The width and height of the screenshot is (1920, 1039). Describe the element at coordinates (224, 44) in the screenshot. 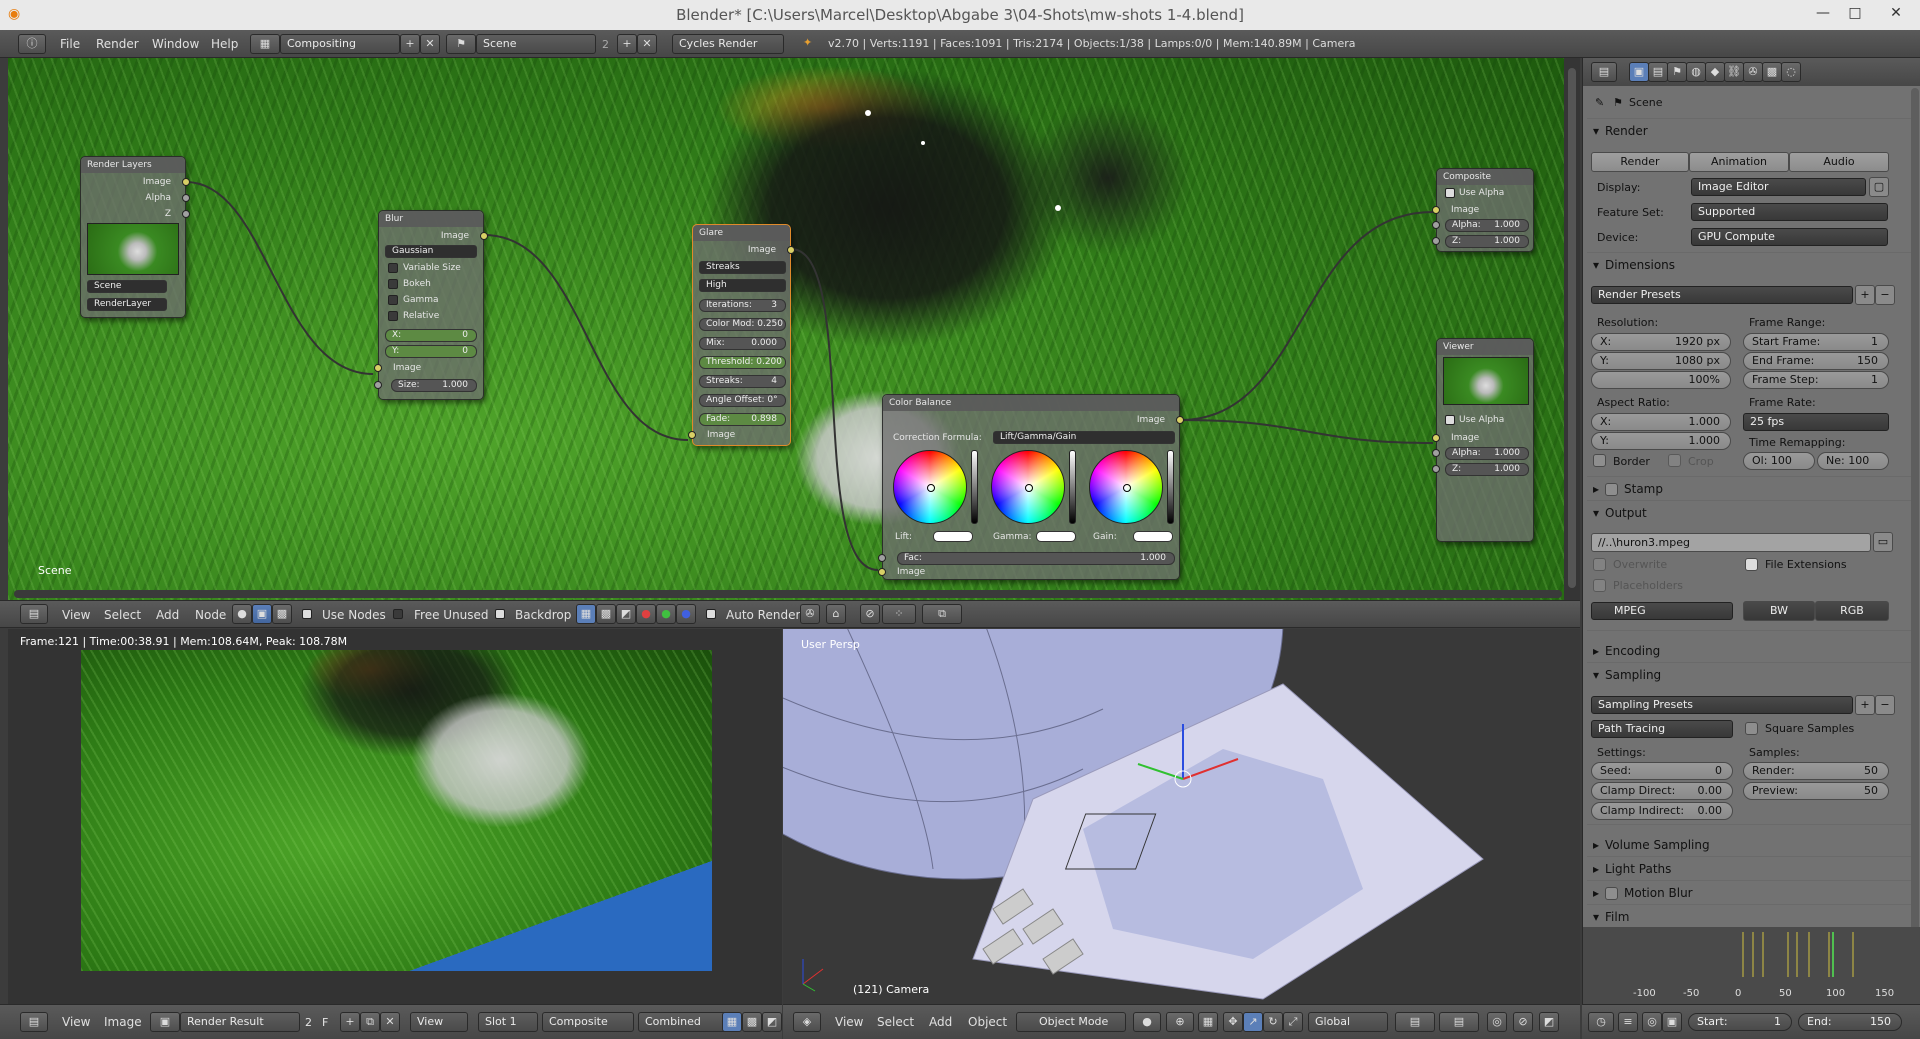

I see `menu-help: Help` at that location.